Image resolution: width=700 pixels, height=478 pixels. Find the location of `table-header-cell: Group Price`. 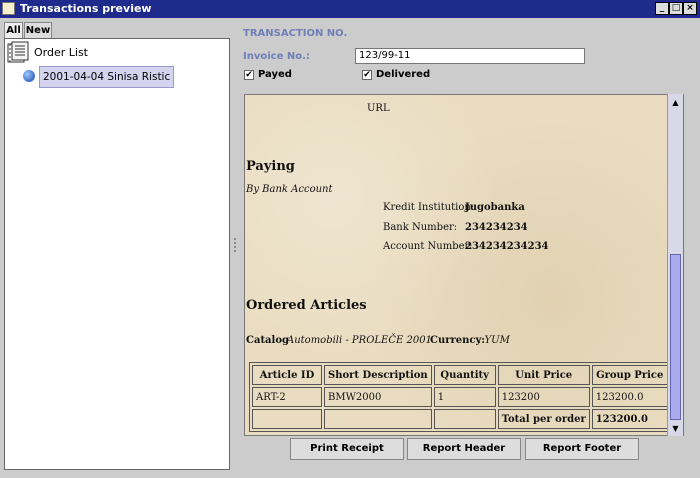

table-header-cell: Group Price is located at coordinates (629, 375).